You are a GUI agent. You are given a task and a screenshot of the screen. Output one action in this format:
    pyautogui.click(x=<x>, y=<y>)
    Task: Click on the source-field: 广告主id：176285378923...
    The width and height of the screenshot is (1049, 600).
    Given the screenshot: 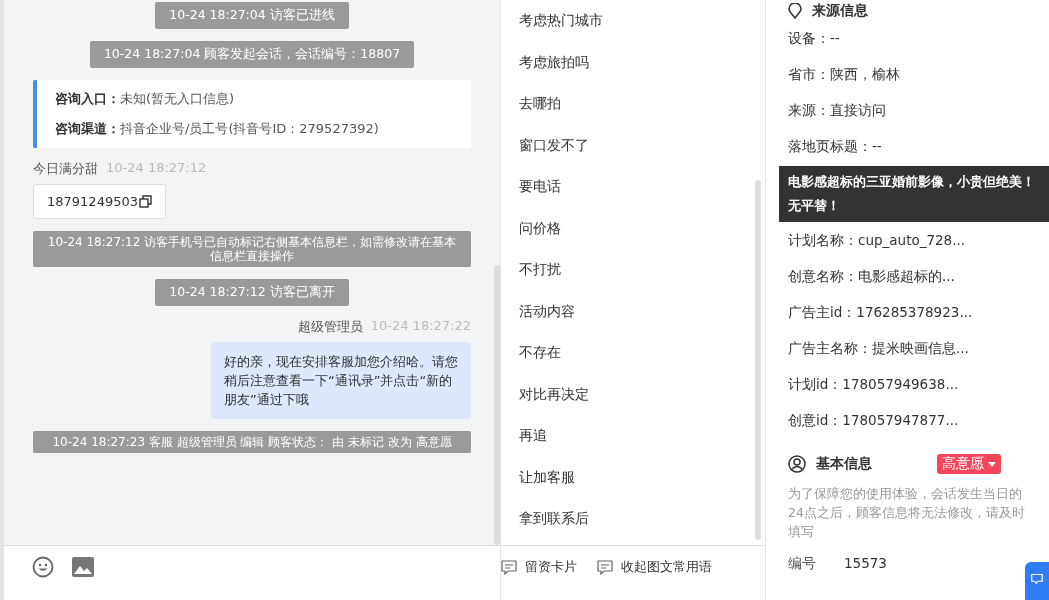 What is the action you would take?
    pyautogui.click(x=907, y=312)
    